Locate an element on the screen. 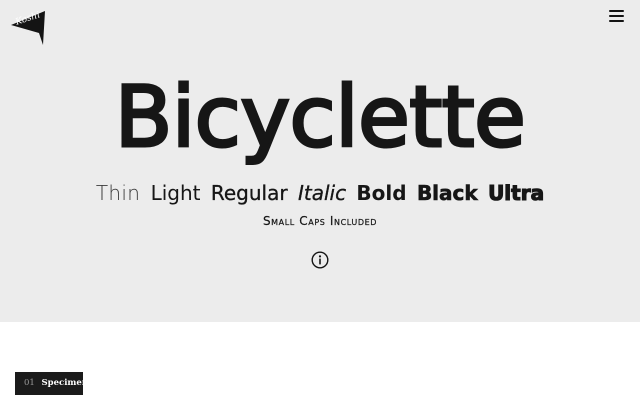 The image size is (640, 400). weight-ultra: Ultra is located at coordinates (516, 192).